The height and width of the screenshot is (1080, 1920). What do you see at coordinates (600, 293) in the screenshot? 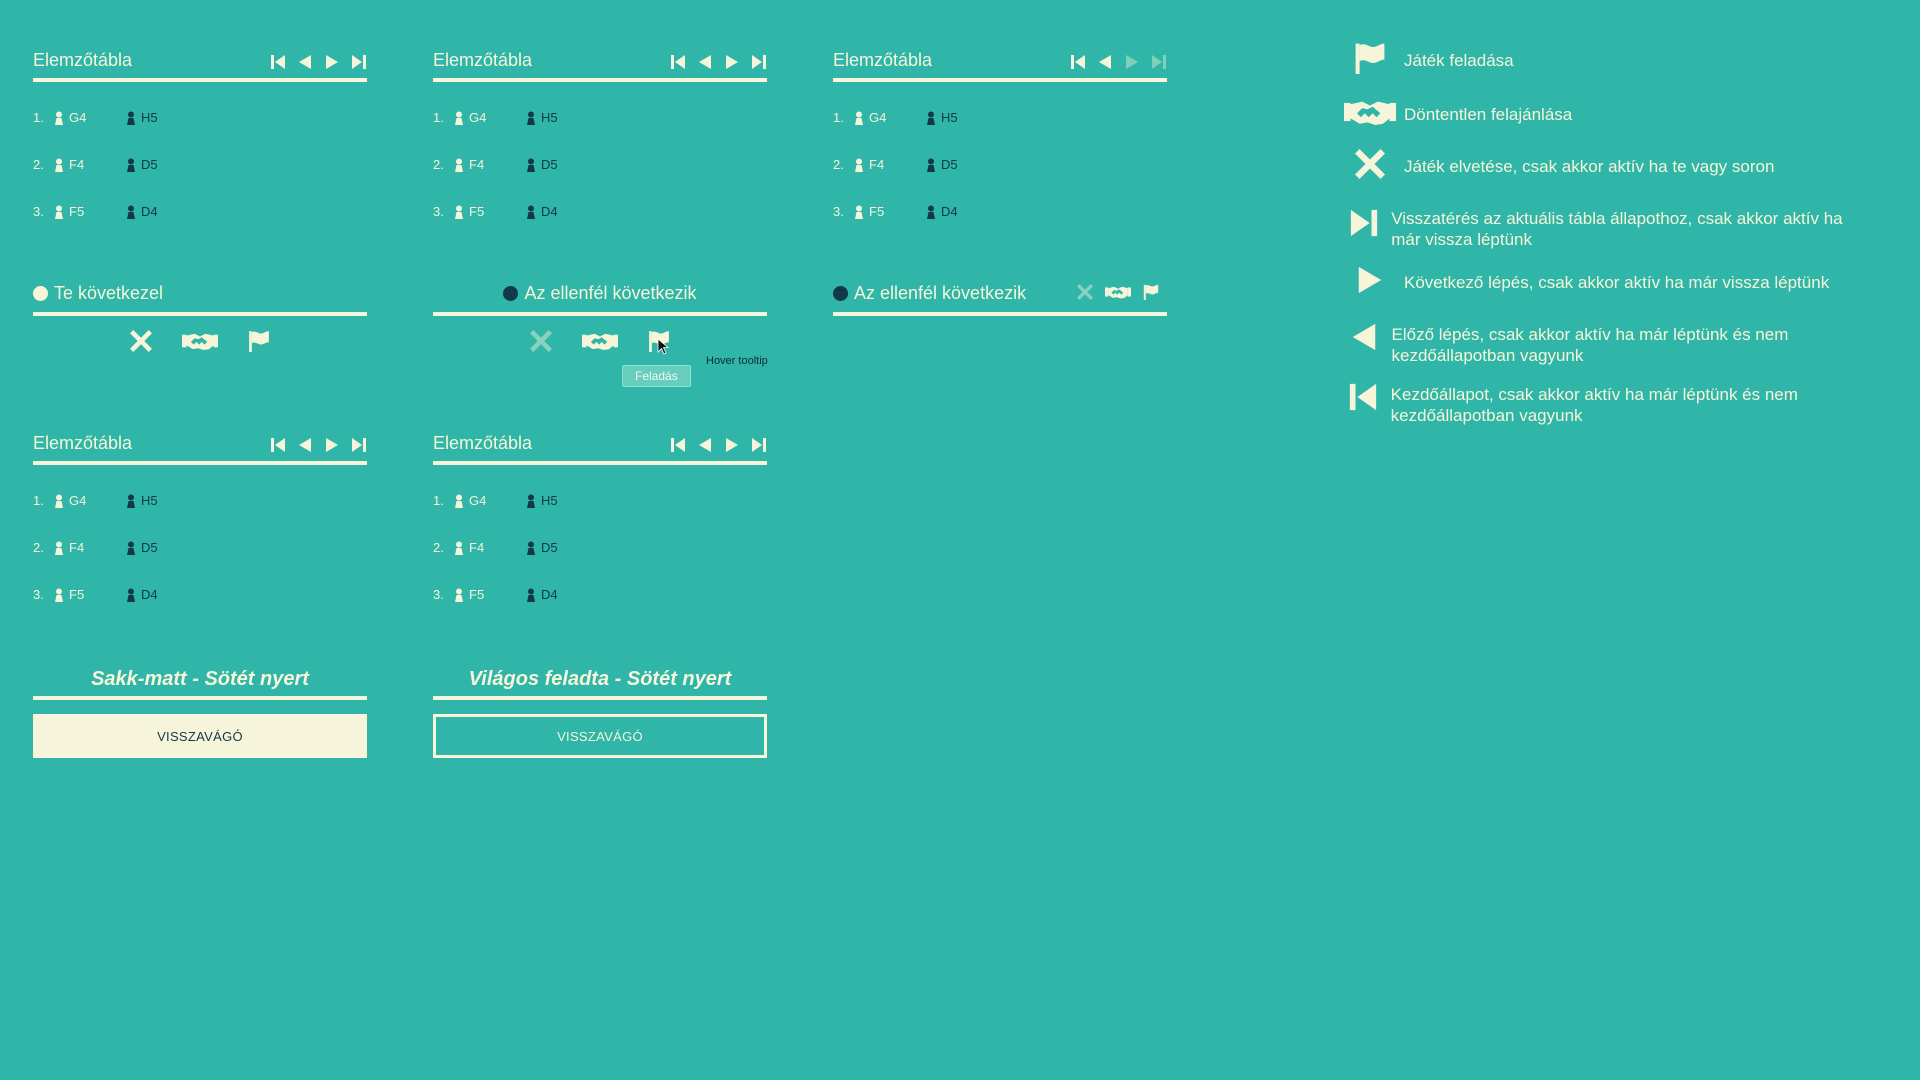
I see `status-text: Az ellenfél következik` at bounding box center [600, 293].